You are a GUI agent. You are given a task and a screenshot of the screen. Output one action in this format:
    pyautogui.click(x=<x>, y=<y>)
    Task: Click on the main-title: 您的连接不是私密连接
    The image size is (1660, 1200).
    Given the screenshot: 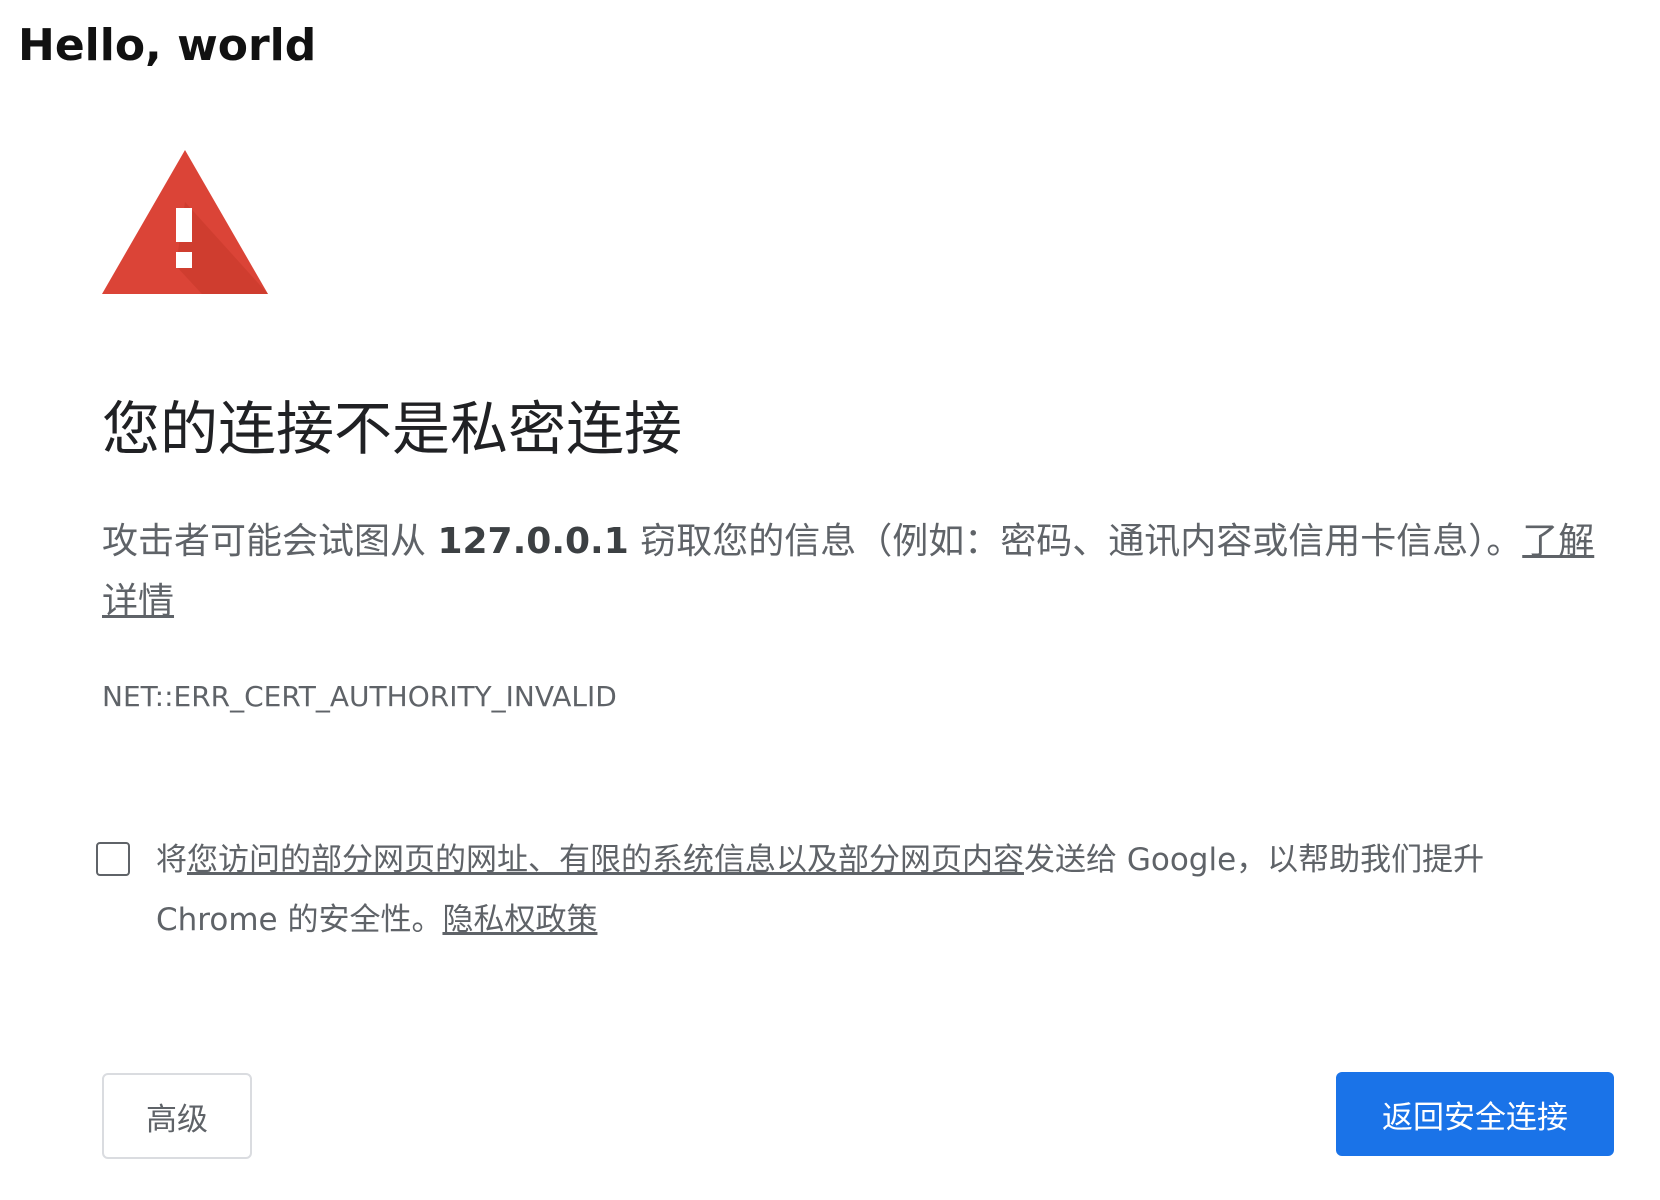 What is the action you would take?
    pyautogui.click(x=392, y=429)
    